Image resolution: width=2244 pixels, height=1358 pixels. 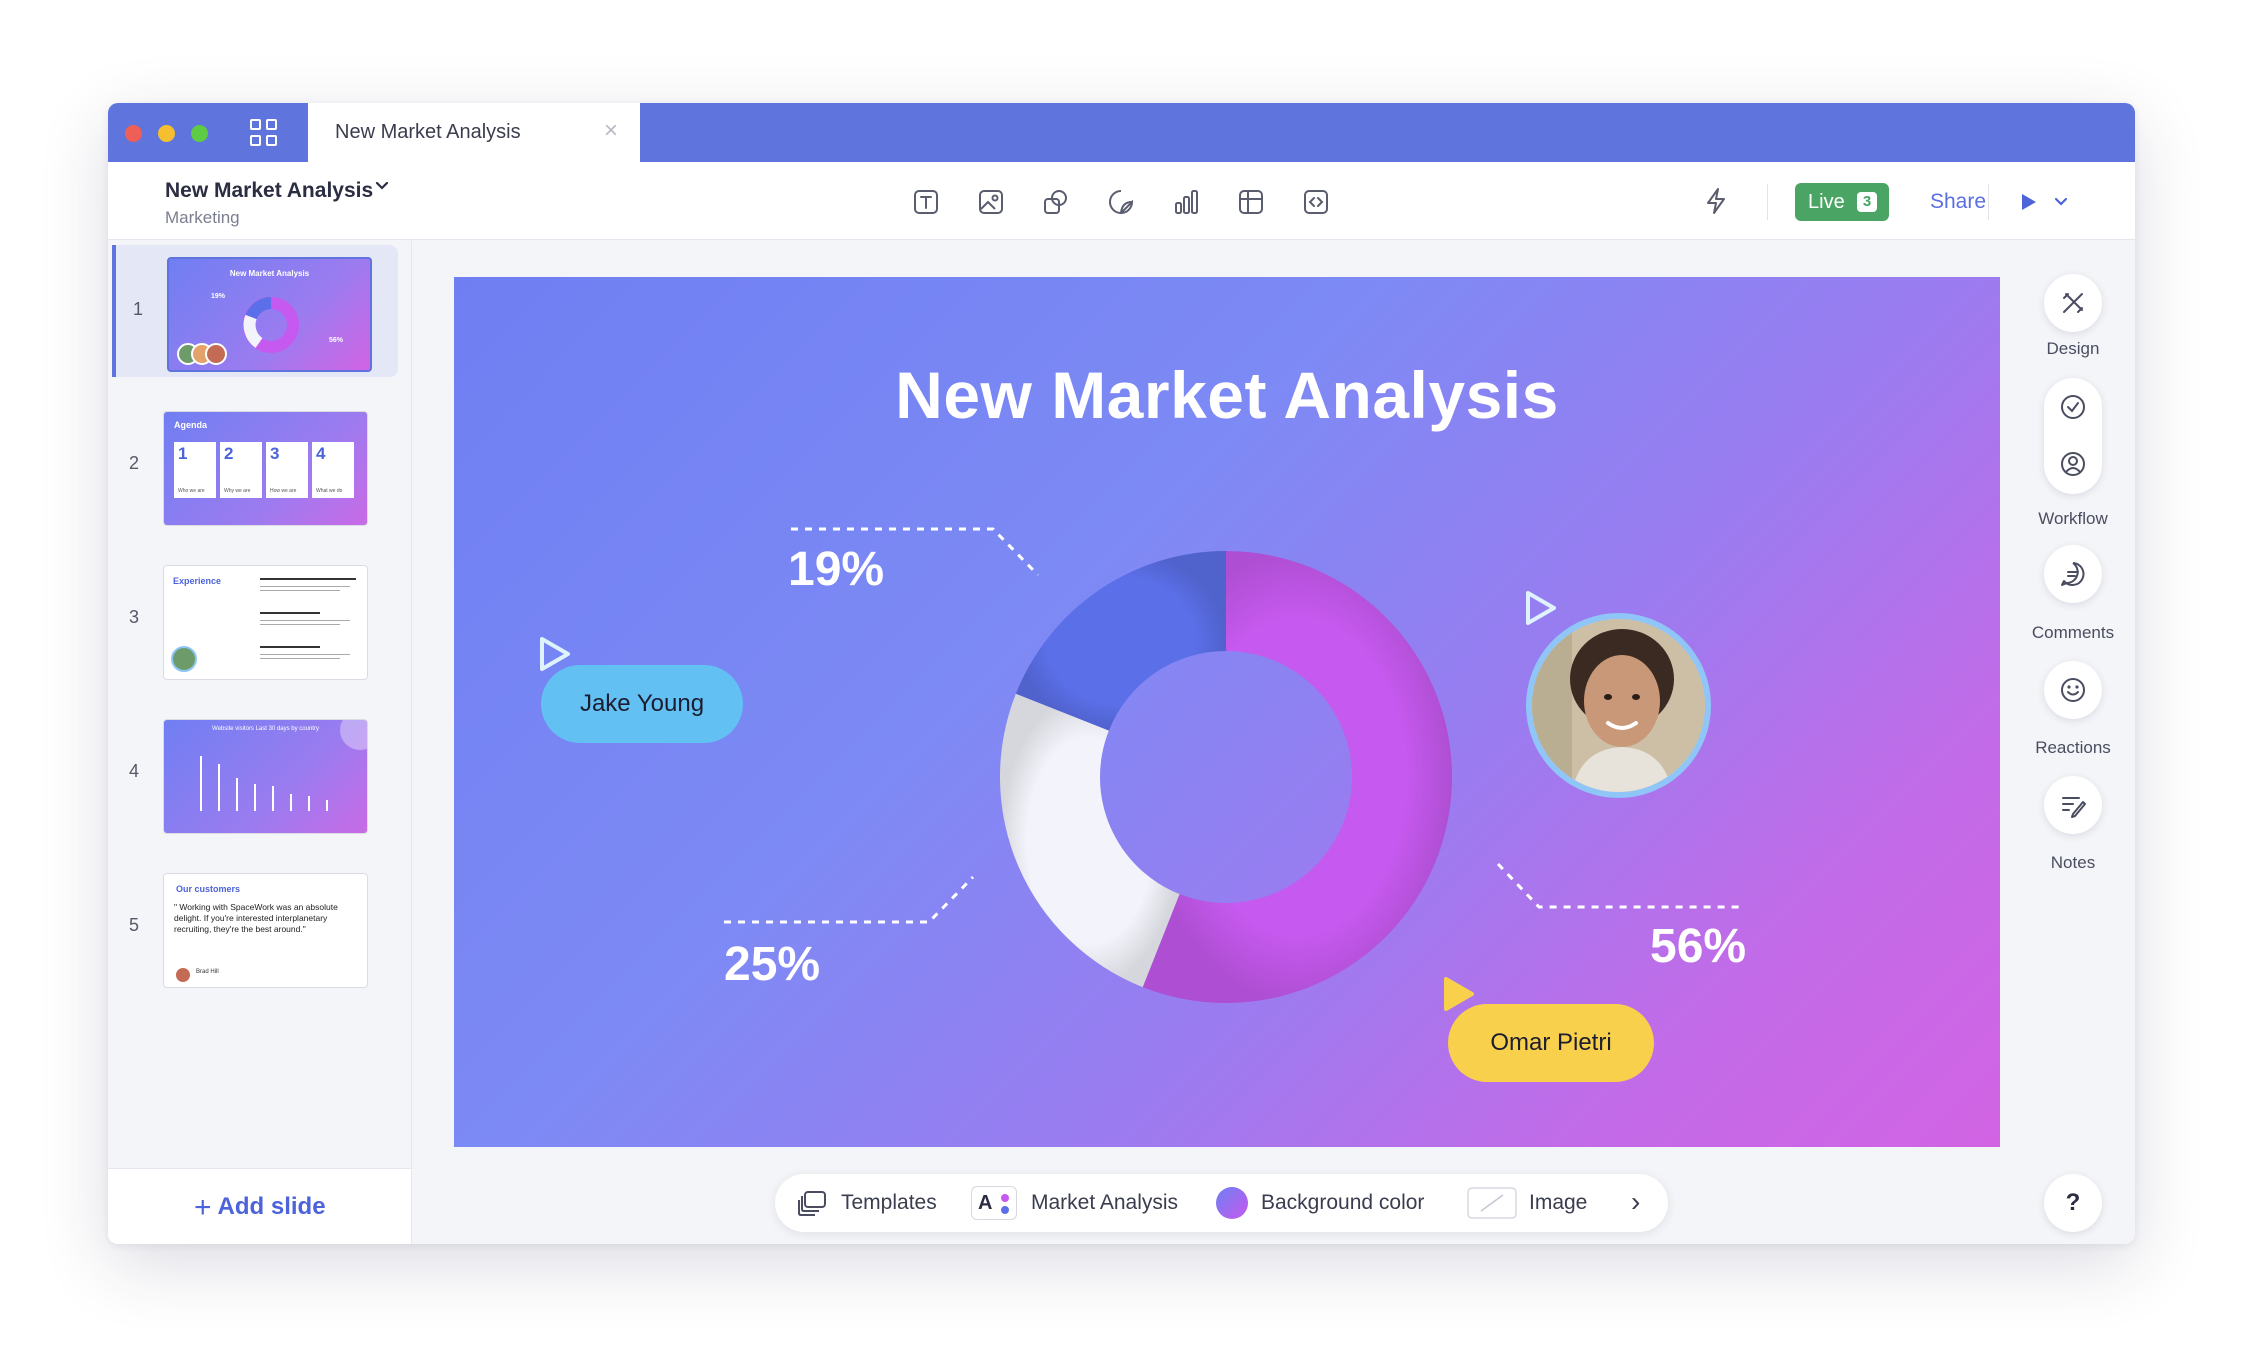 I want to click on percent-label-left: 25%, so click(x=772, y=964).